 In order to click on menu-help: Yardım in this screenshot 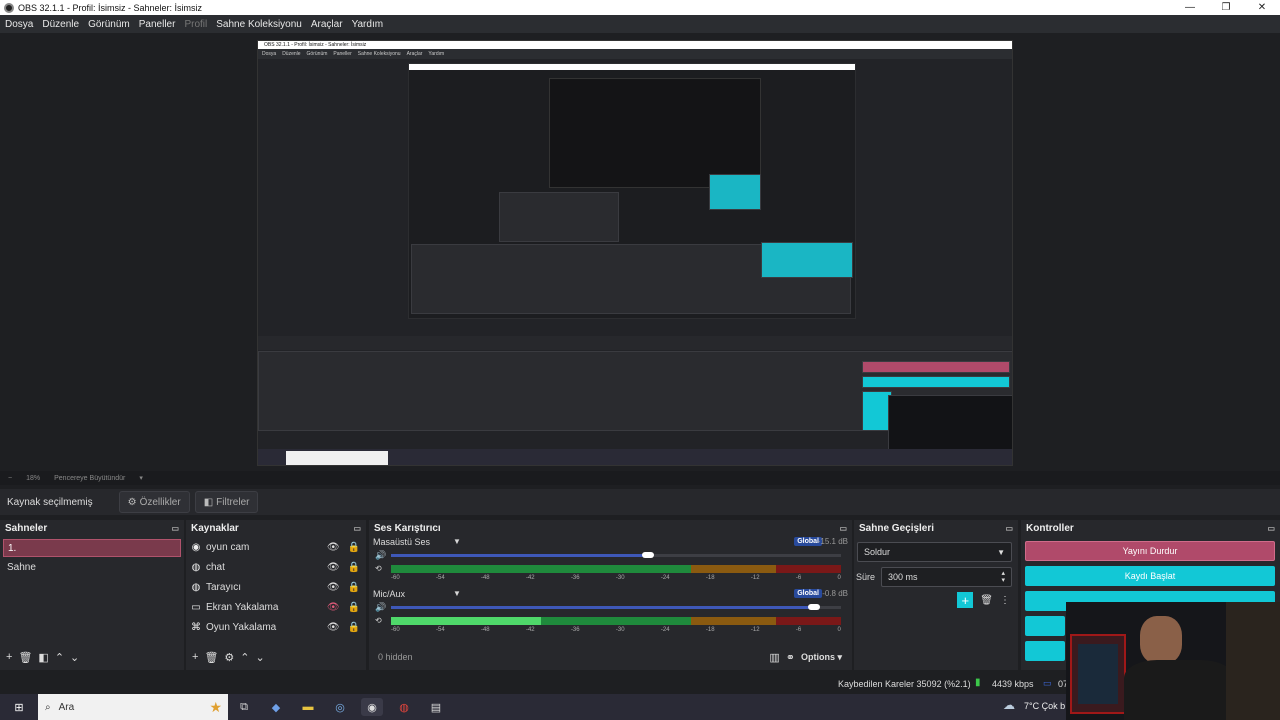, I will do `click(368, 24)`.